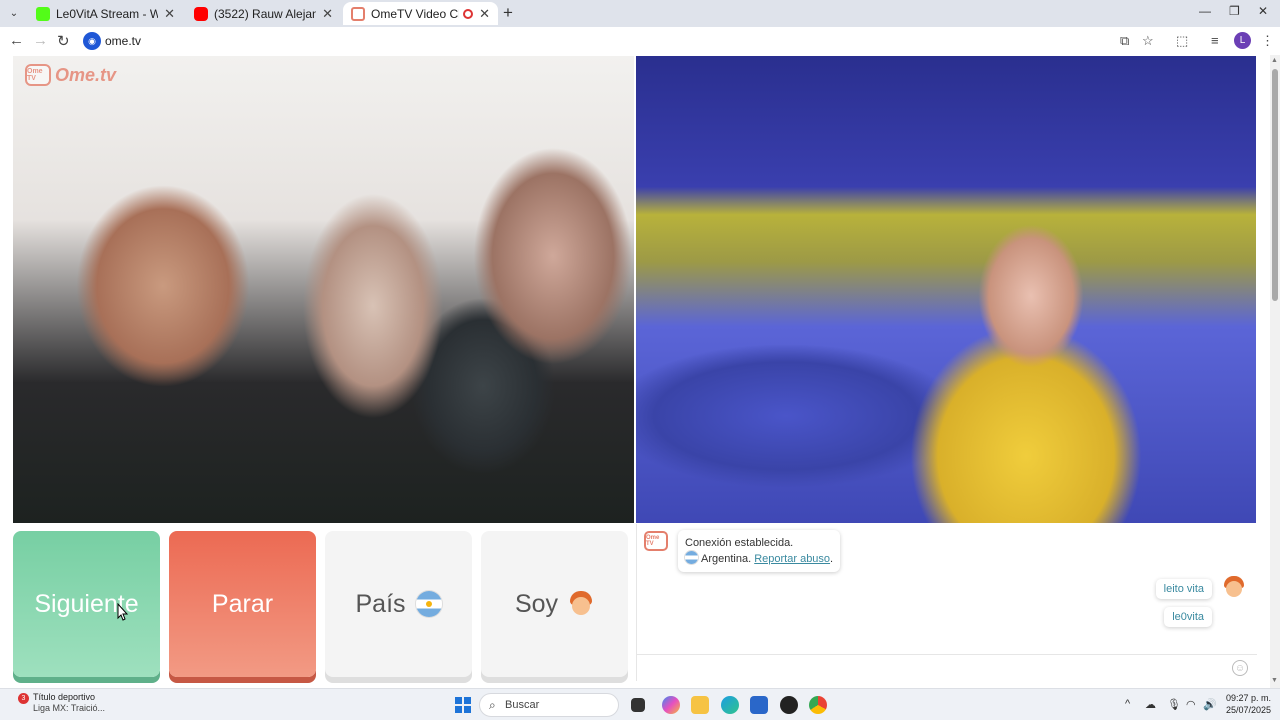  I want to click on gender-button: Soy, so click(554, 604).